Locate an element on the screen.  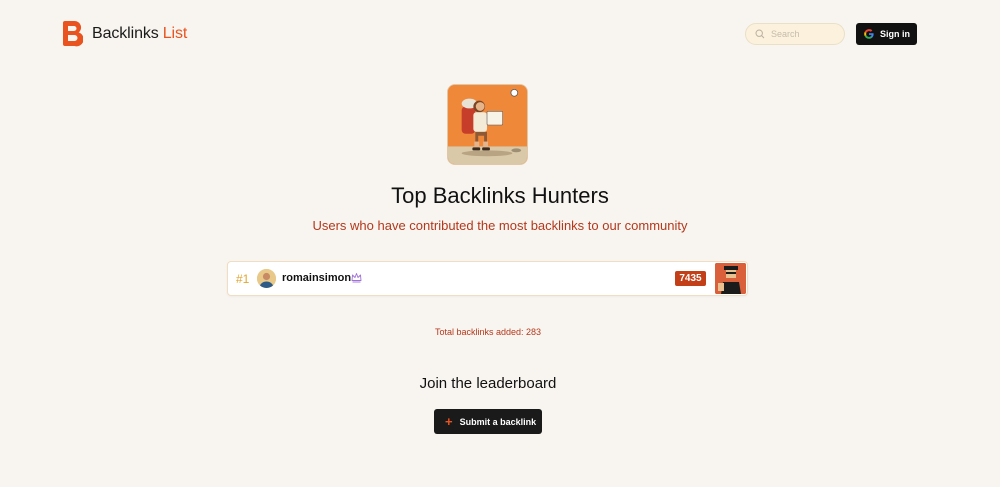
username: romainsimon is located at coordinates (316, 278).